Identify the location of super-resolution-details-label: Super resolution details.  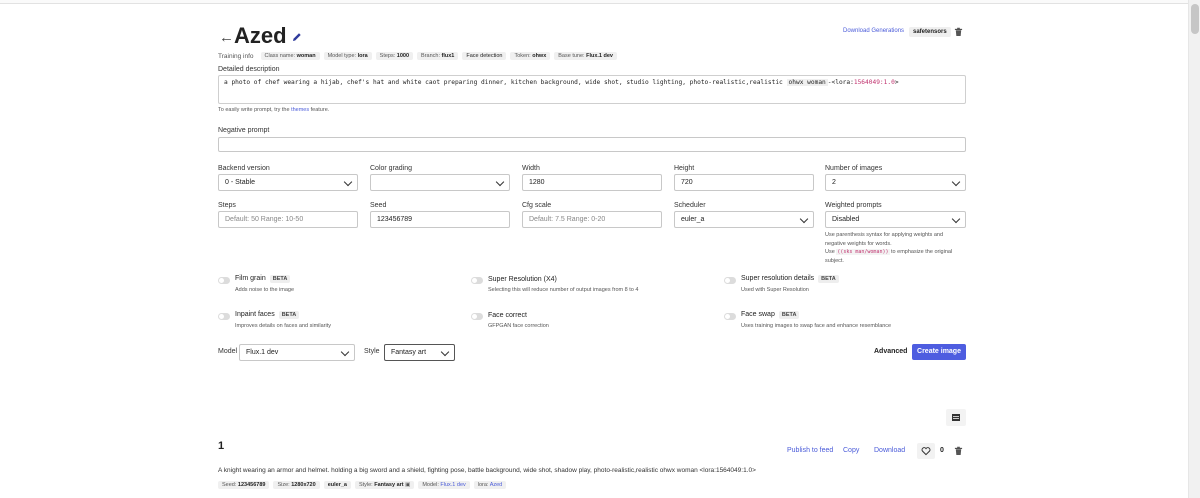
(778, 278).